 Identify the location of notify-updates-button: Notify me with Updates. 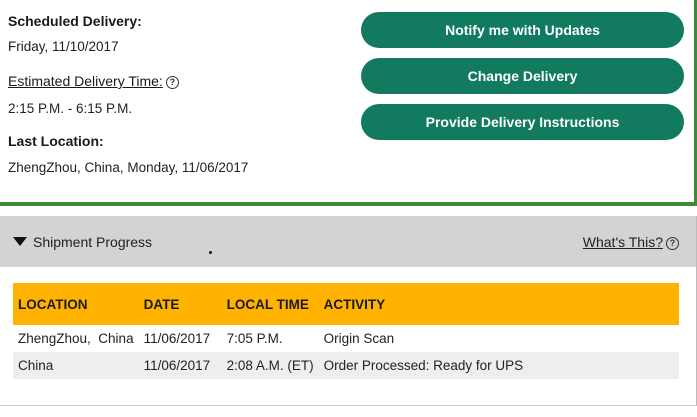
(522, 30).